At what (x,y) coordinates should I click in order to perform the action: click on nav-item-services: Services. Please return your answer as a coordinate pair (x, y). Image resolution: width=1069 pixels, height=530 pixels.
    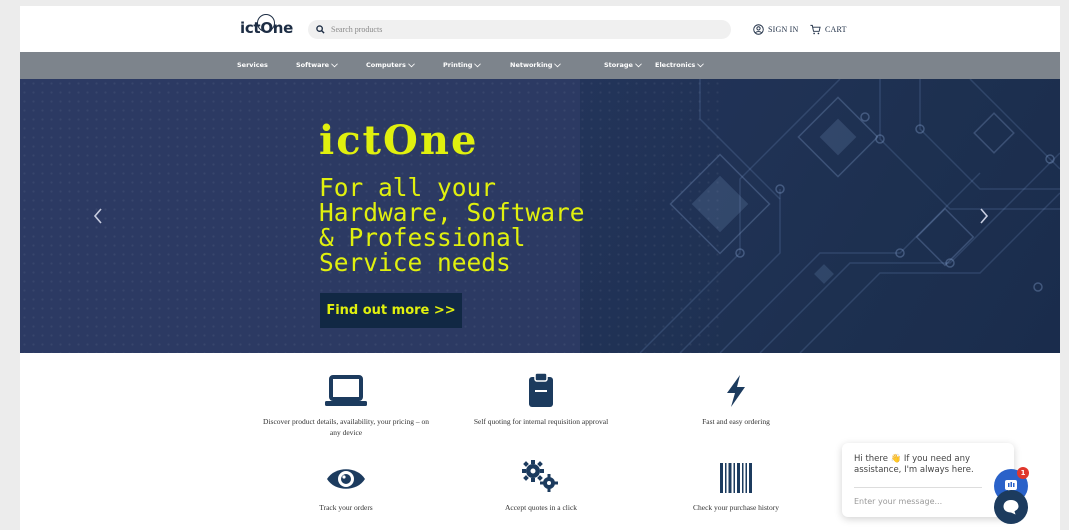
    Looking at the image, I should click on (252, 65).